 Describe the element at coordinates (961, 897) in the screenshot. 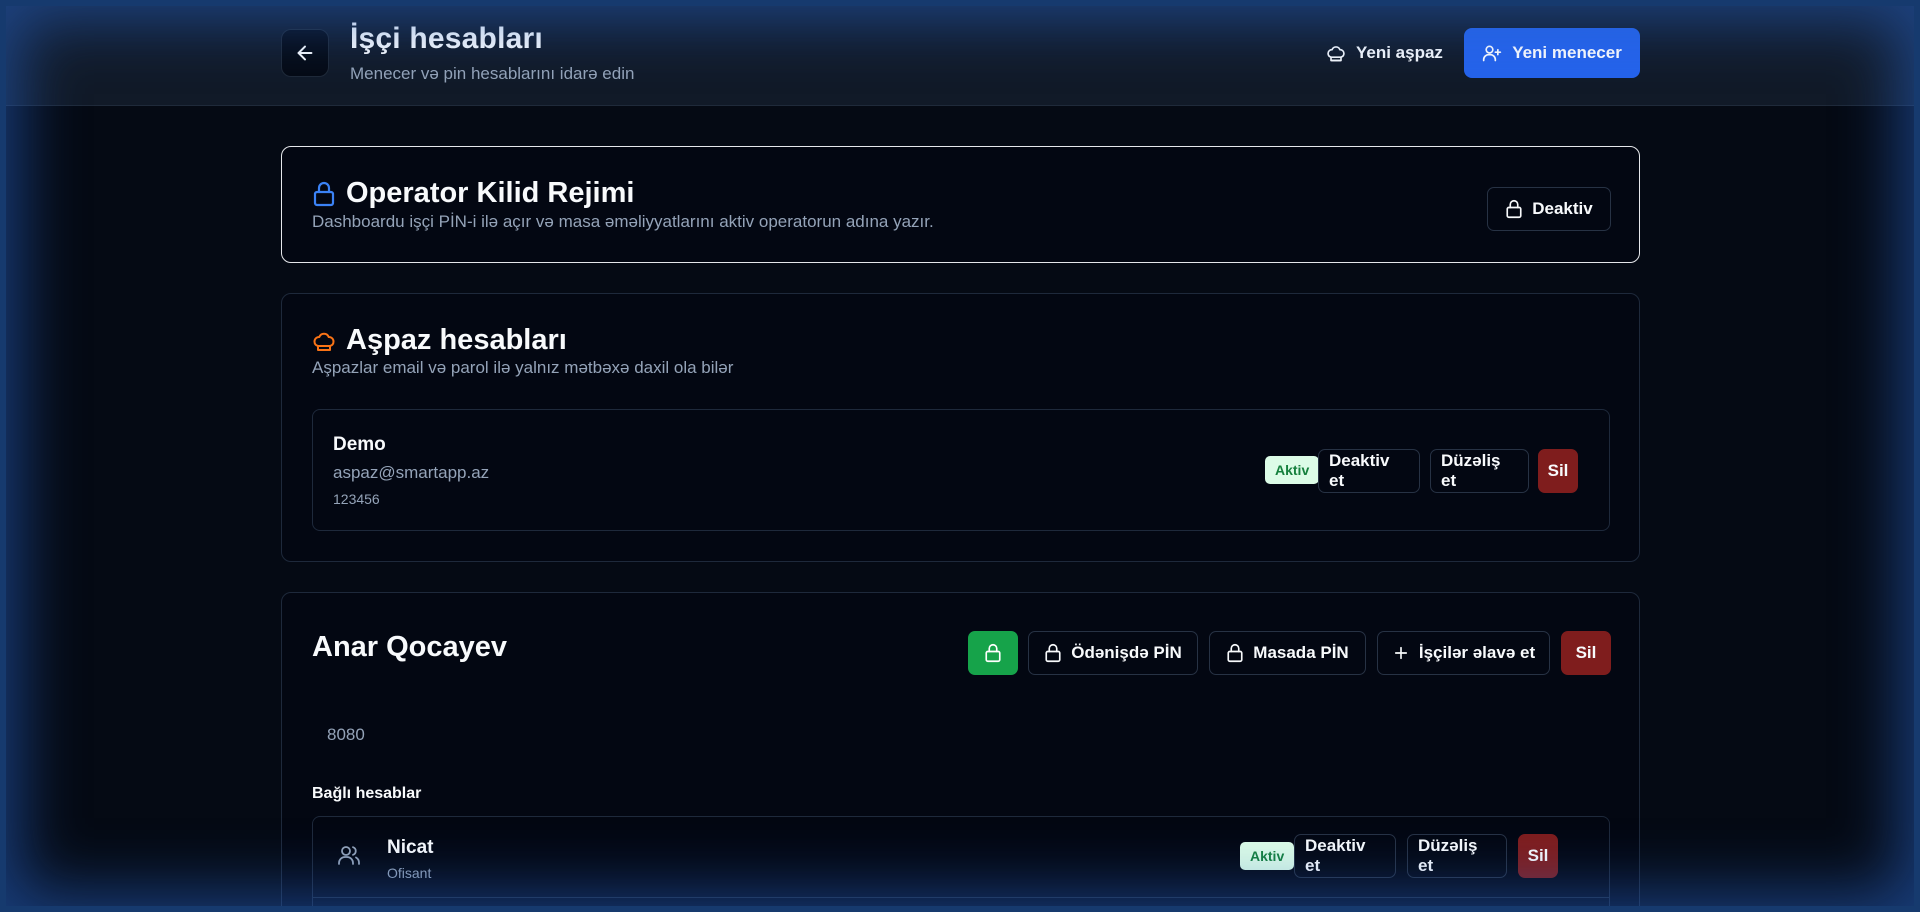

I see `row-divider` at that location.